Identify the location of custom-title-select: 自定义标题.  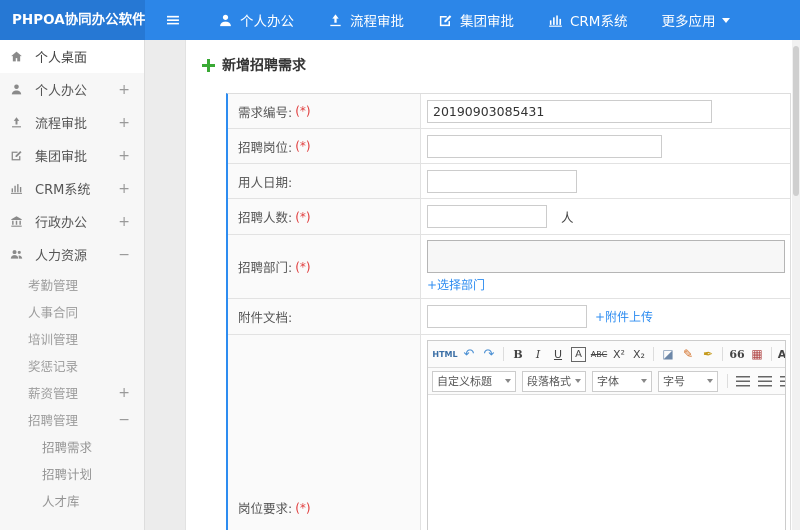
(474, 381).